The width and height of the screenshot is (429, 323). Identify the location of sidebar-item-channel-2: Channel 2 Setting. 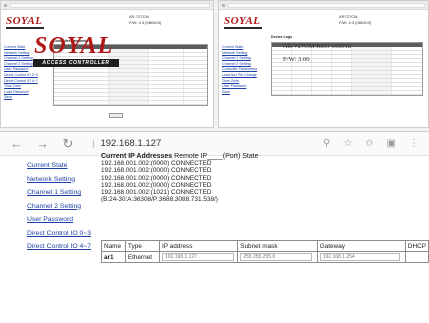
(59, 207).